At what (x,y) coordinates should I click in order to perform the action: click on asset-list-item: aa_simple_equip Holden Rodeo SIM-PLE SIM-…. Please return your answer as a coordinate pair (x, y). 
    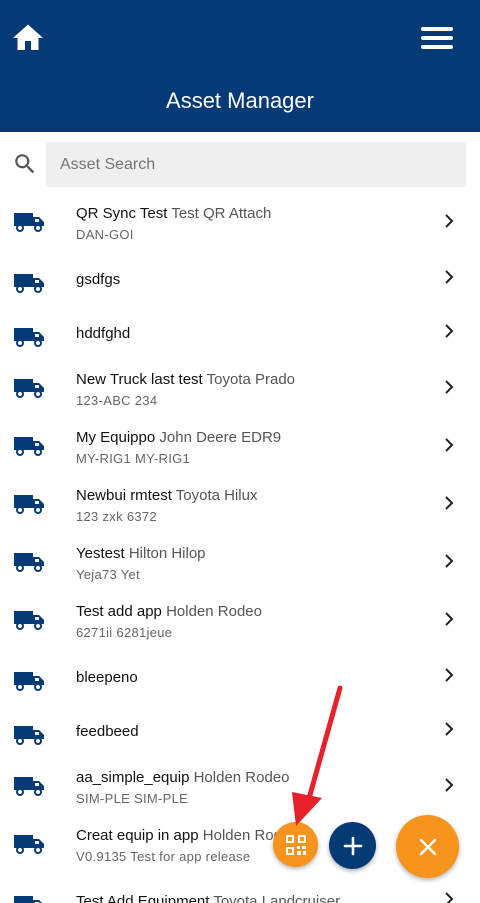
    Looking at the image, I should click on (240, 783).